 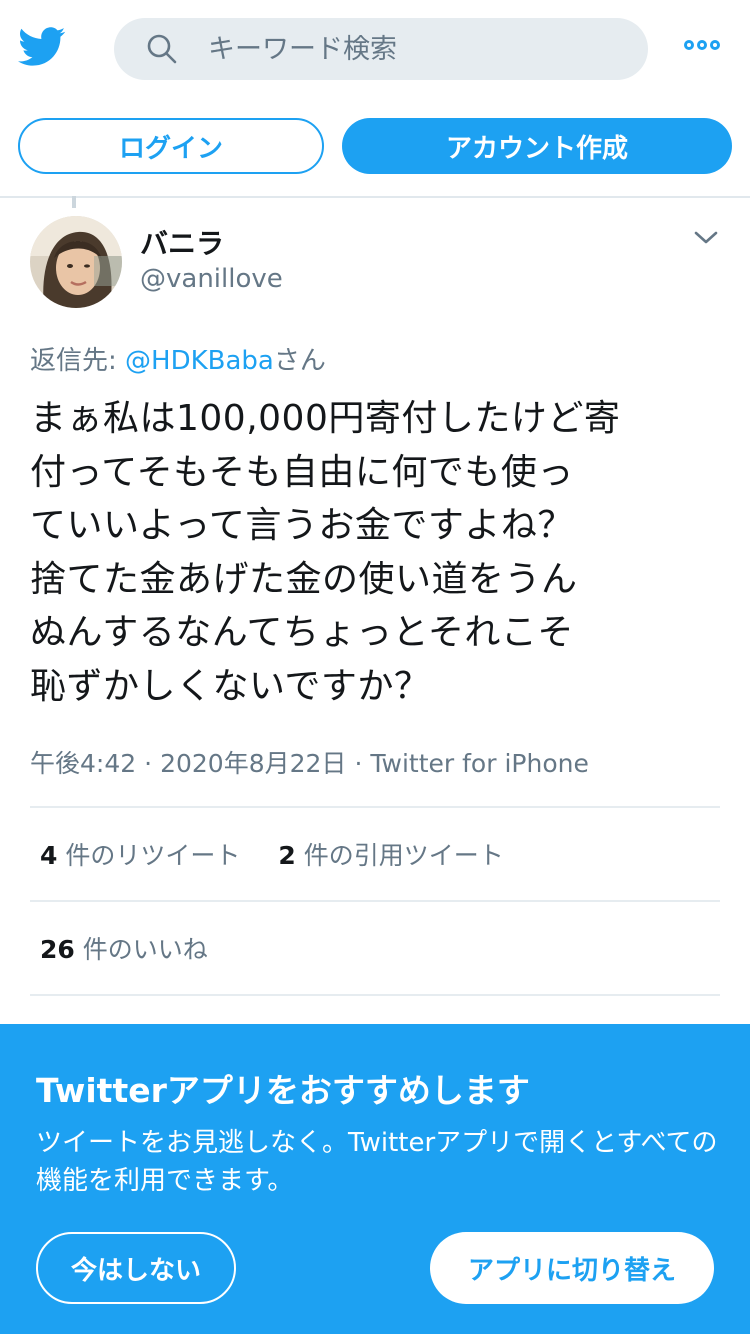 What do you see at coordinates (171, 146) in the screenshot?
I see `login-button: ログイン` at bounding box center [171, 146].